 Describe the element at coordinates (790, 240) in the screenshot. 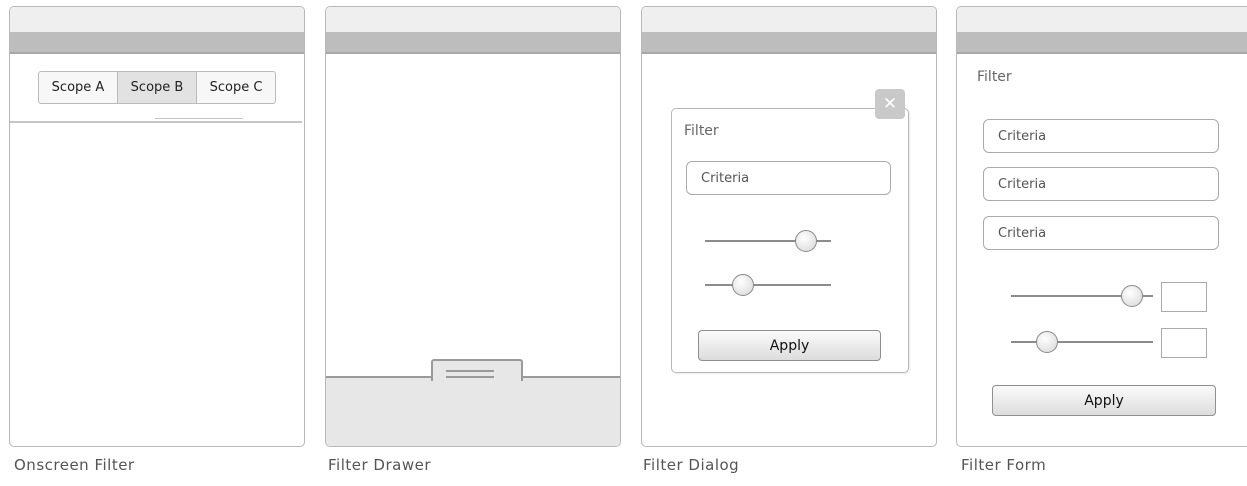

I see `filter-dialog: Filter Criteria Apply` at that location.